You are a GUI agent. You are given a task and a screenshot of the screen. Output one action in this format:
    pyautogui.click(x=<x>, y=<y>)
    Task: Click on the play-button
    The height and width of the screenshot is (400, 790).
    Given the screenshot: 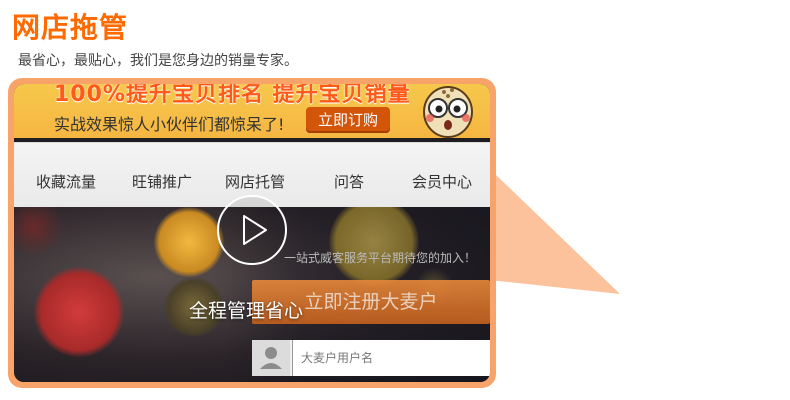 What is the action you would take?
    pyautogui.click(x=252, y=230)
    